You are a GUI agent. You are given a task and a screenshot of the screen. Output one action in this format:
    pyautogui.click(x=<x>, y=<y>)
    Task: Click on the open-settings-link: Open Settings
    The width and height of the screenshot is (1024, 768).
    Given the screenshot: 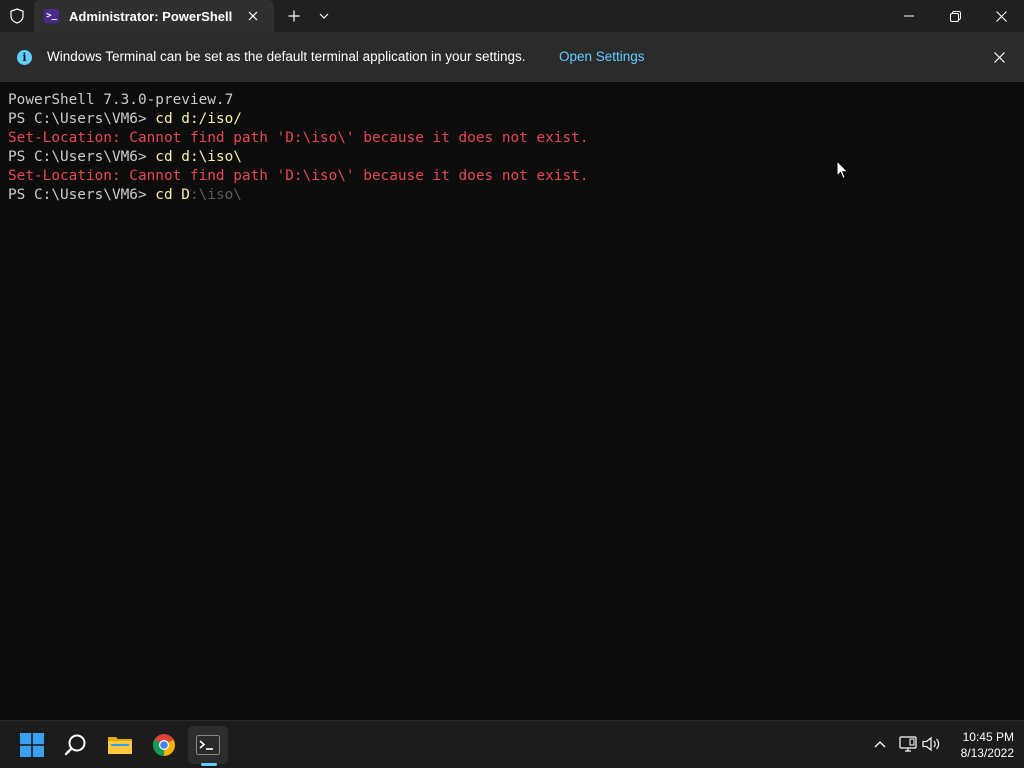 What is the action you would take?
    pyautogui.click(x=602, y=56)
    